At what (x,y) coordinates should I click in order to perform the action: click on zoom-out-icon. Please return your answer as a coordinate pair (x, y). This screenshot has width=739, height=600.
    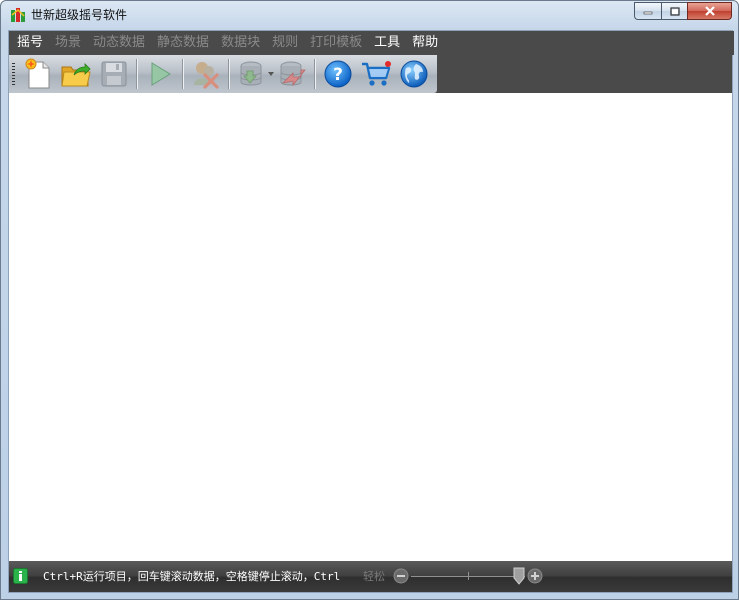
    Looking at the image, I should click on (401, 576).